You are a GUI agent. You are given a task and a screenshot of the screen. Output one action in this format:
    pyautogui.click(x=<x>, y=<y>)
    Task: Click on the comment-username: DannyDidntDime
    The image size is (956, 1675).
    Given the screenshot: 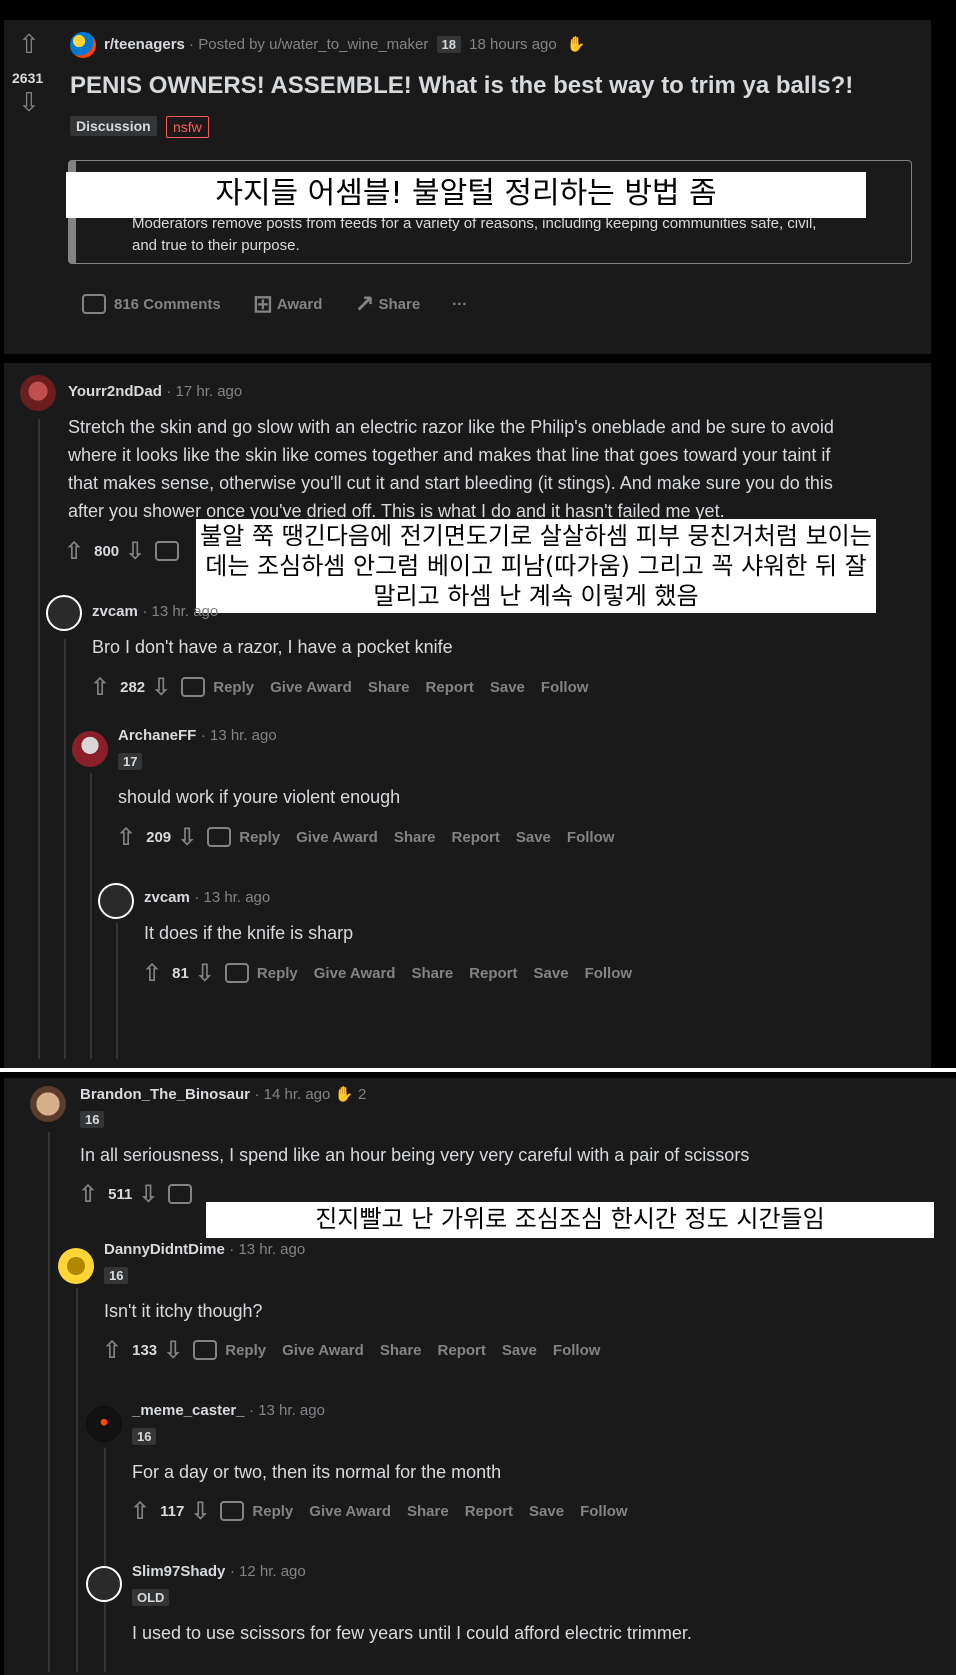 What is the action you would take?
    pyautogui.click(x=164, y=1249)
    